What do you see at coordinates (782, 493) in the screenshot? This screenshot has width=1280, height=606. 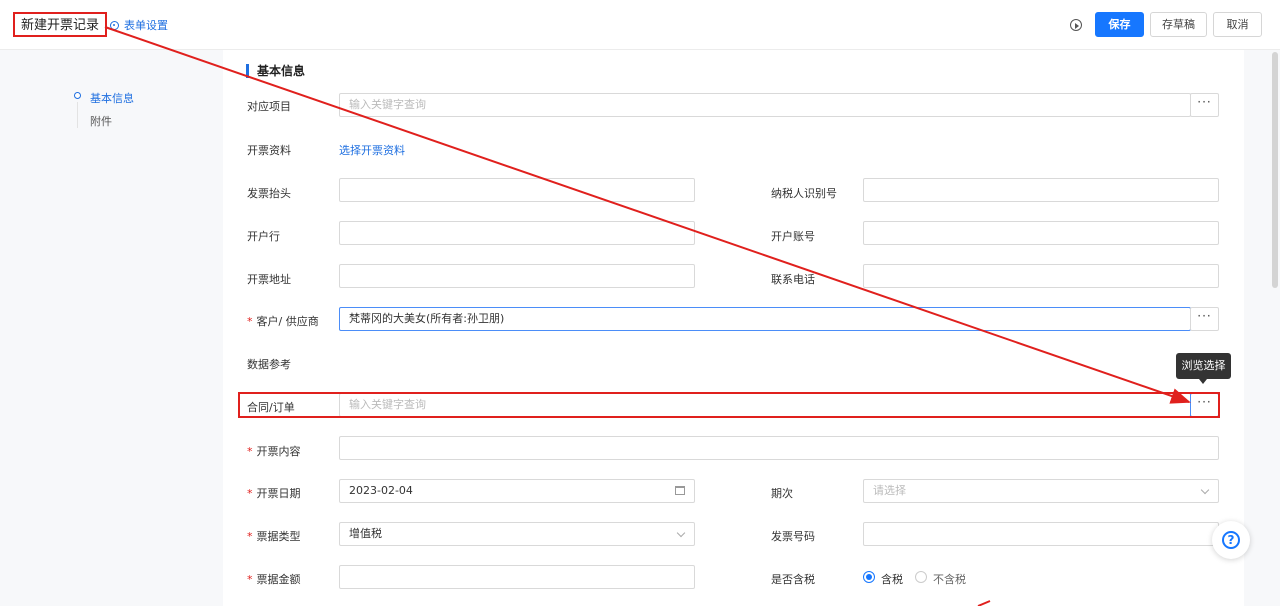 I see `period-label: 期次` at bounding box center [782, 493].